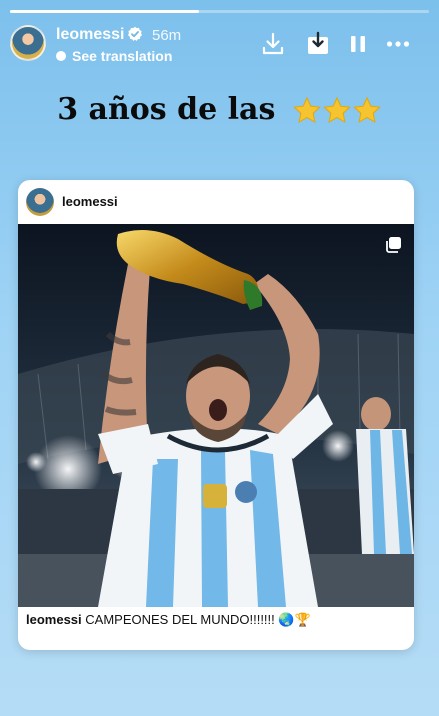 This screenshot has width=439, height=716. What do you see at coordinates (180, 619) in the screenshot?
I see `caption-text: CAMPEONES DEL MUNDO!!!!!!!` at bounding box center [180, 619].